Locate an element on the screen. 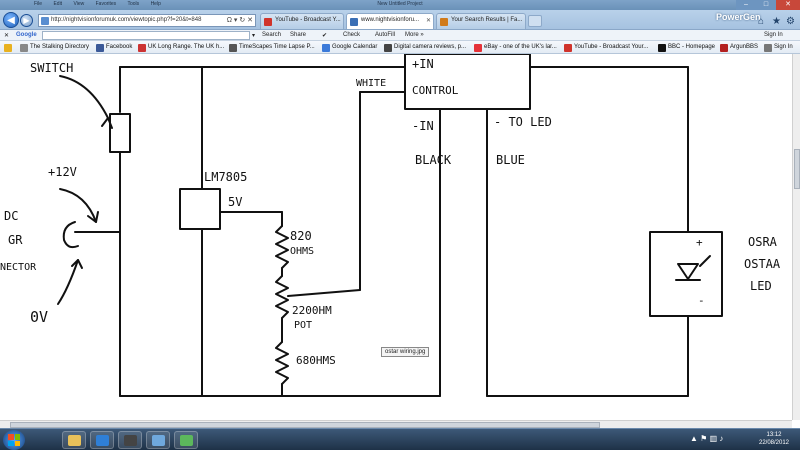  start-button is located at coordinates (14, 440).